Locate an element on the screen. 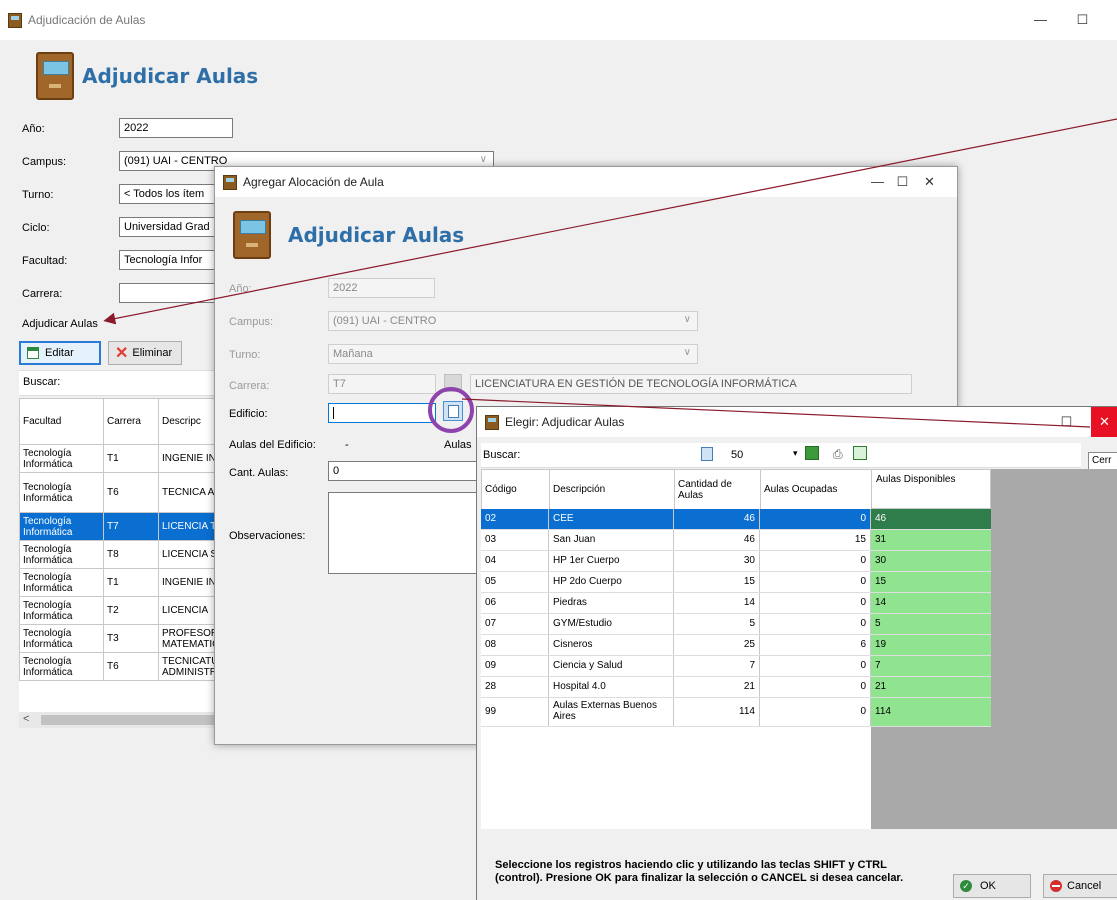 Image resolution: width=1117 pixels, height=900 pixels. observaciones-textarea is located at coordinates (403, 533).